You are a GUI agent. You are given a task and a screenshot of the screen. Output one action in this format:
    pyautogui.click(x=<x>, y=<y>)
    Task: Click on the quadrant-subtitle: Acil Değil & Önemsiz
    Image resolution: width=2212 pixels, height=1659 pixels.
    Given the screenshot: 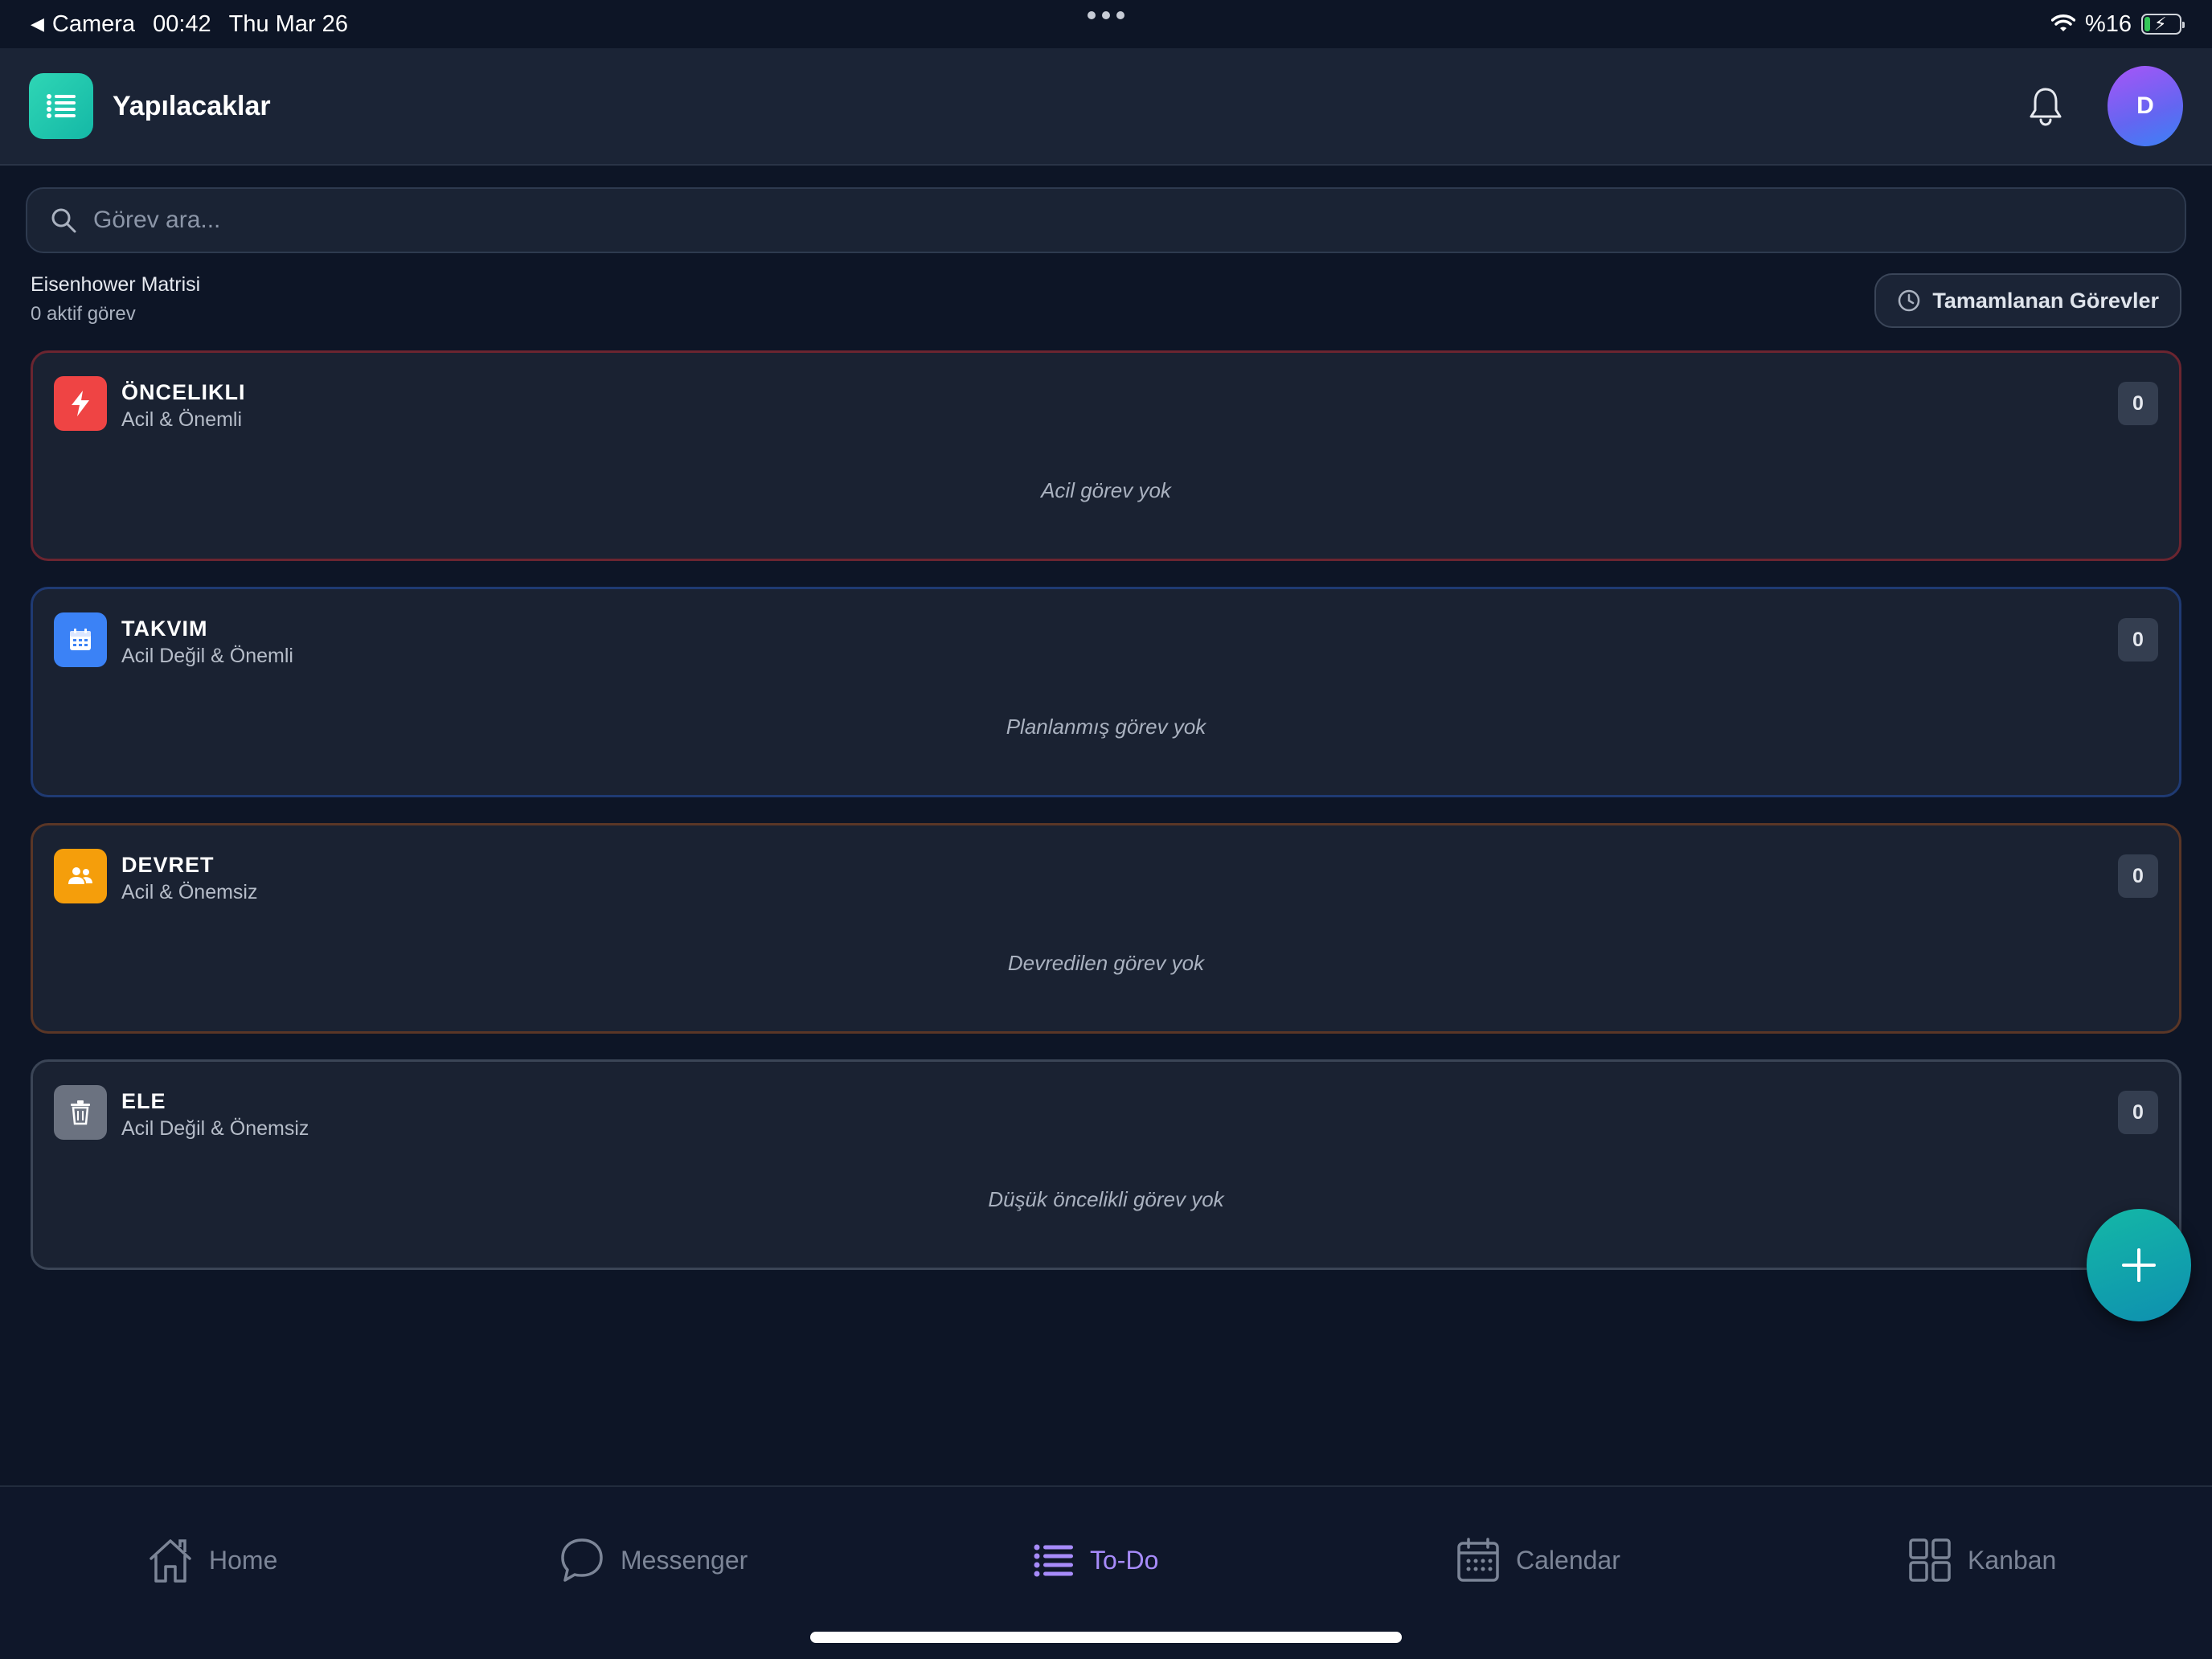 What is the action you would take?
    pyautogui.click(x=215, y=1128)
    